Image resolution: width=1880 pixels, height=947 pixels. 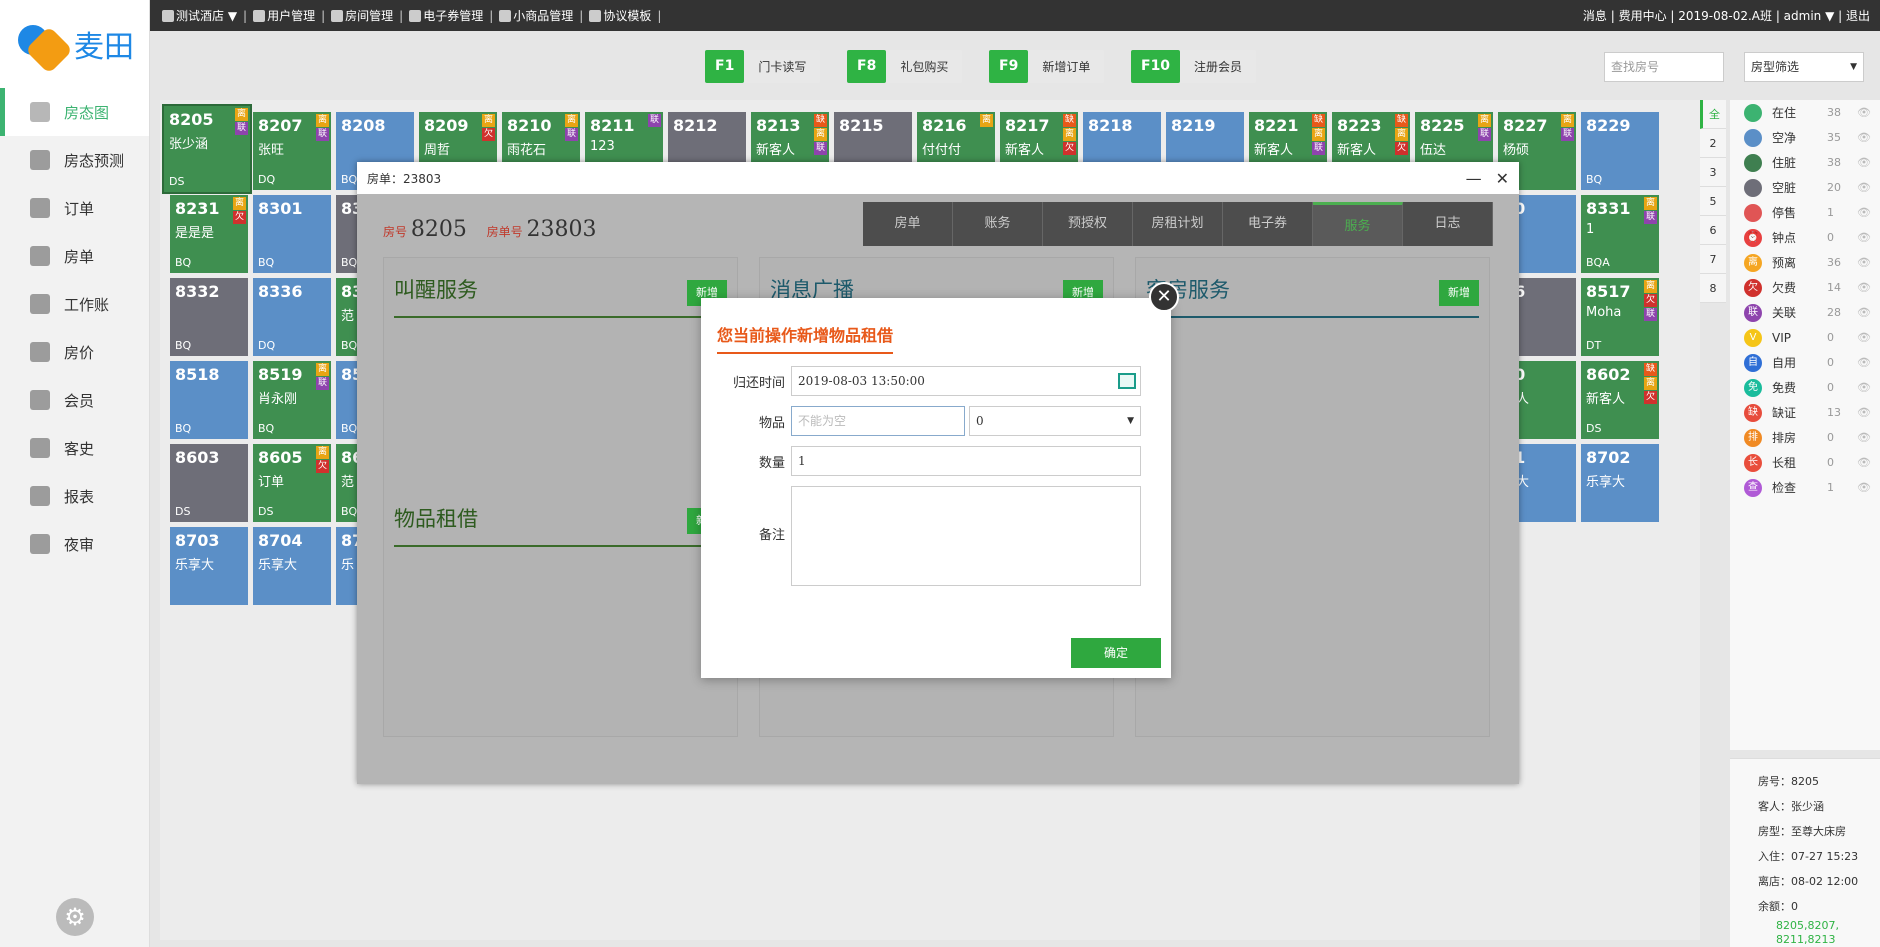 What do you see at coordinates (74, 544) in the screenshot?
I see `sidebar-item-9: 夜审` at bounding box center [74, 544].